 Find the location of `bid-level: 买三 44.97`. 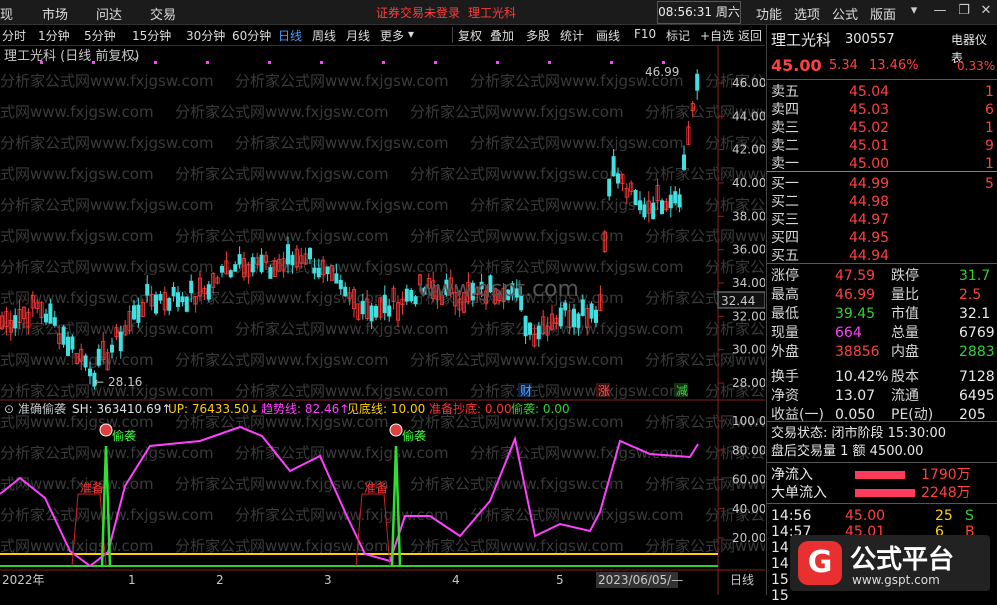

bid-level: 买三 44.97 is located at coordinates (884, 220).